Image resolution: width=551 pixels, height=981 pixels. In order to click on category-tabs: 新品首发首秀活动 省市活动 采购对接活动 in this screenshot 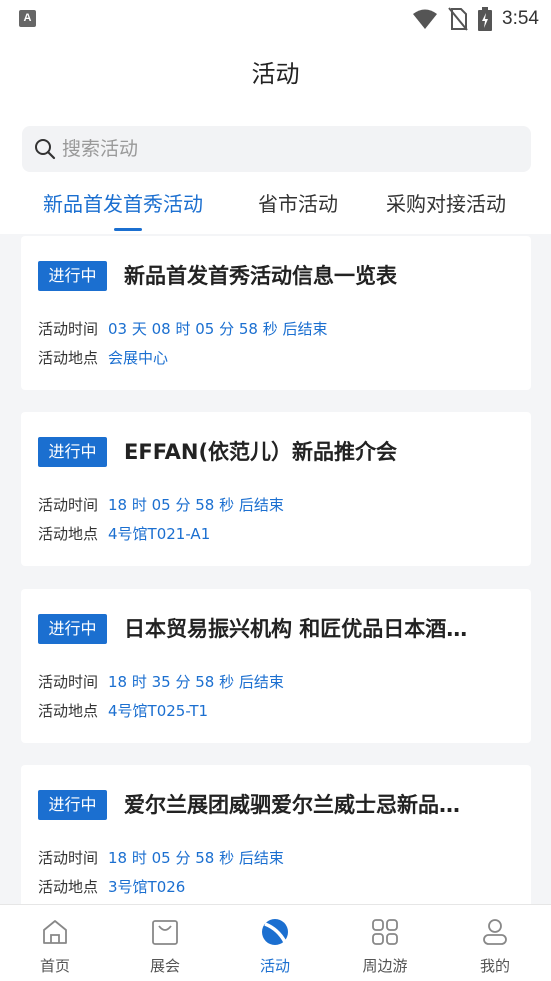, I will do `click(275, 207)`.